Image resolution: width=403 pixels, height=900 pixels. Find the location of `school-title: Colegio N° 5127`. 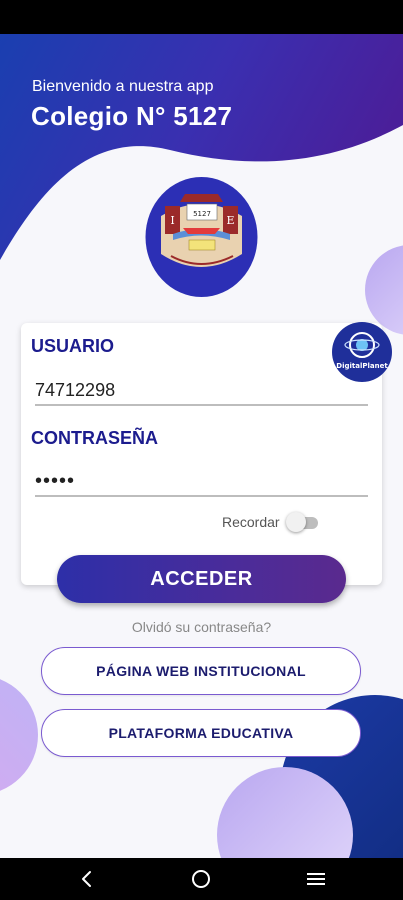

school-title: Colegio N° 5127 is located at coordinates (132, 116).